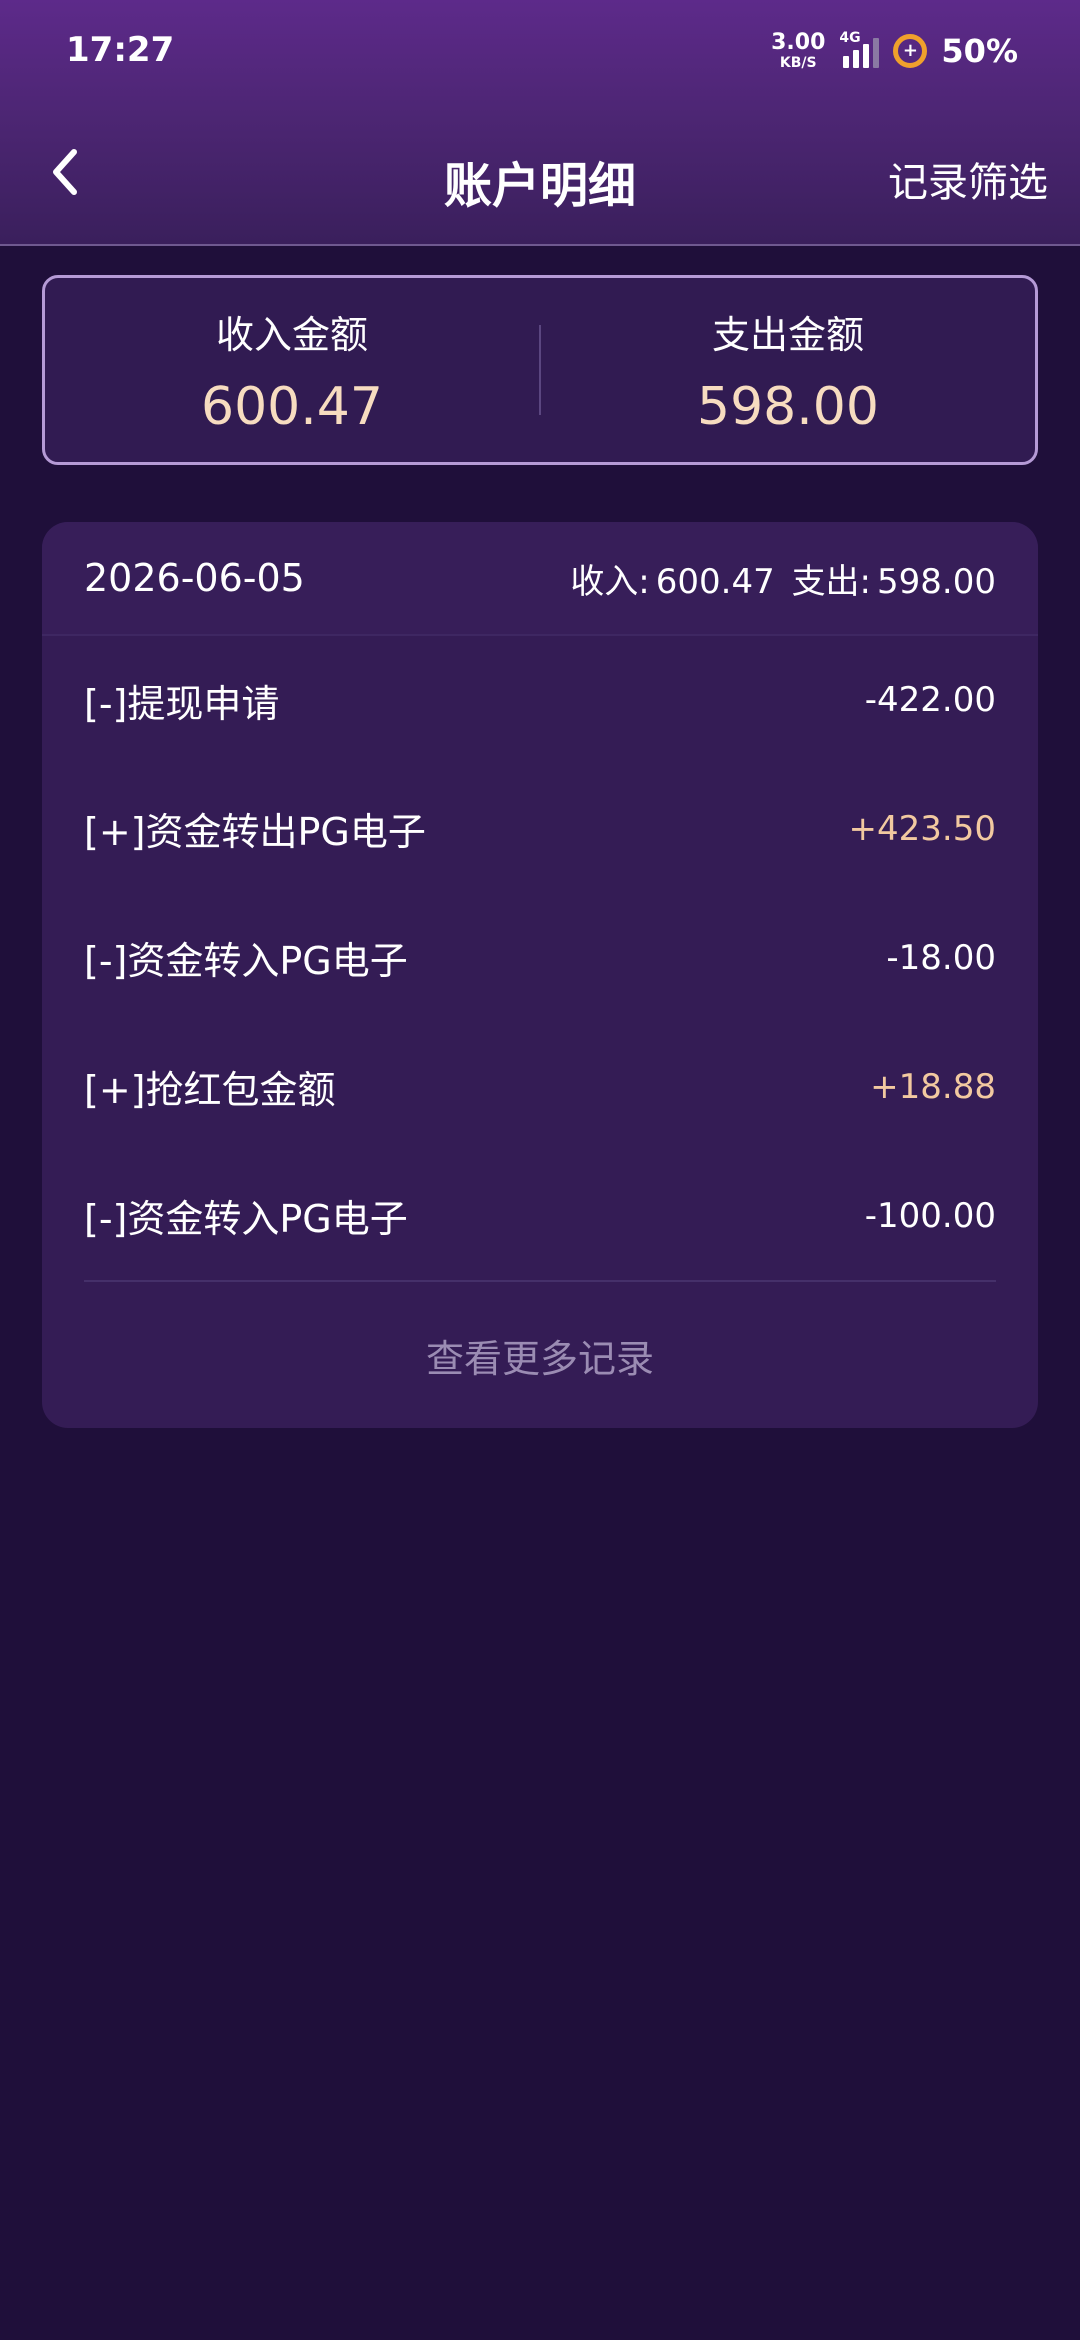  I want to click on network-speed-unit: KB/S, so click(798, 63).